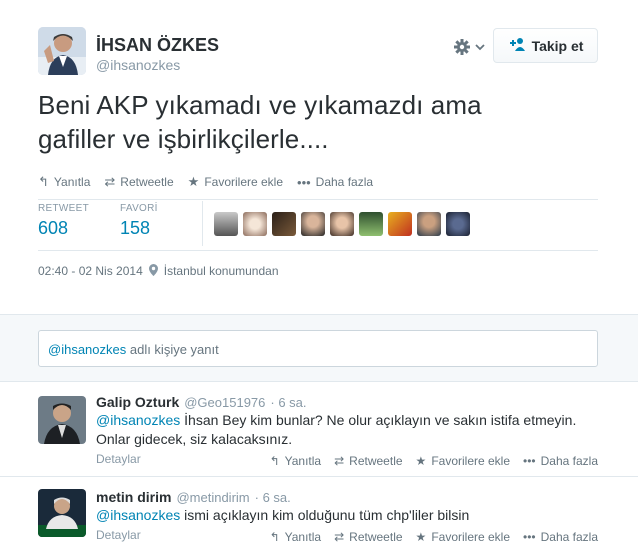 This screenshot has height=546, width=638. Describe the element at coordinates (194, 439) in the screenshot. I see `reply-text-line2: Onlar gidecek, siz kalacaksınız.` at that location.